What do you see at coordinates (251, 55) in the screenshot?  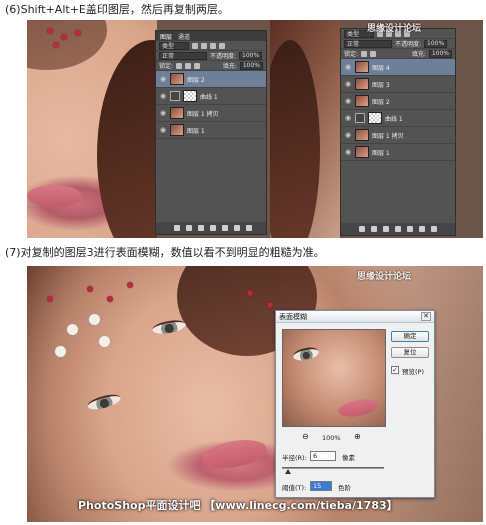 I see `opacity-field: 100%` at bounding box center [251, 55].